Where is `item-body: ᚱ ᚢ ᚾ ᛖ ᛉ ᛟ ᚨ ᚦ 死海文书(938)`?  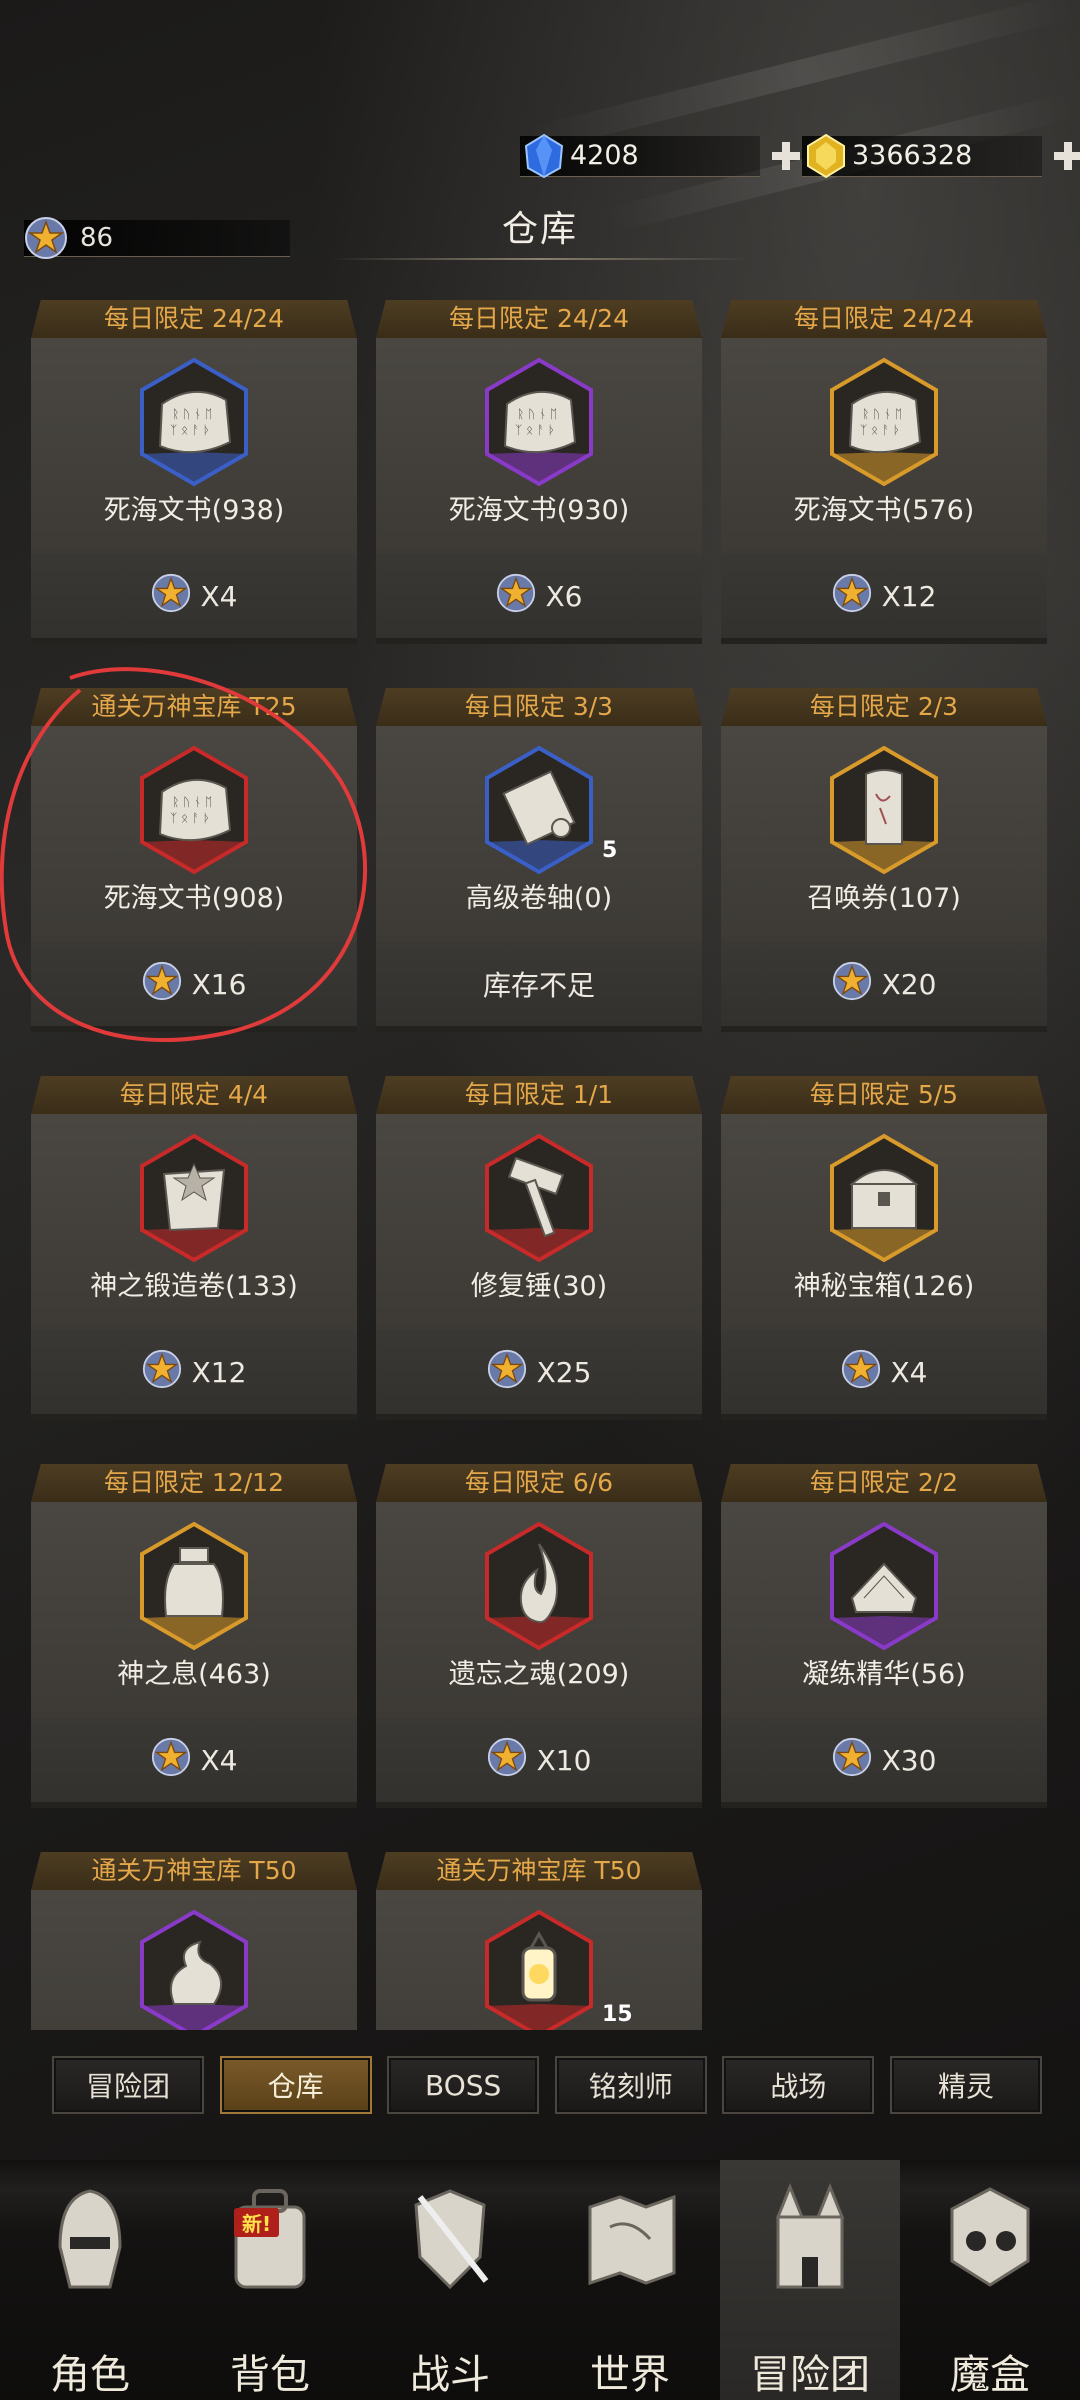
item-body: ᚱ ᚢ ᚾ ᛖ ᛉ ᛟ ᚨ ᚦ 死海文书(938) is located at coordinates (194, 446).